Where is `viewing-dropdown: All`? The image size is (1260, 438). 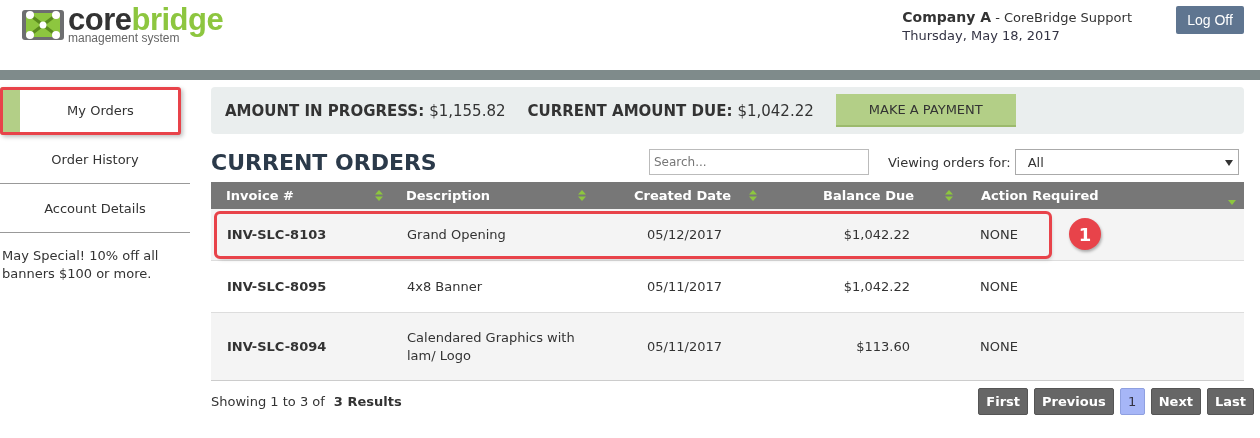 viewing-dropdown: All is located at coordinates (1126, 162).